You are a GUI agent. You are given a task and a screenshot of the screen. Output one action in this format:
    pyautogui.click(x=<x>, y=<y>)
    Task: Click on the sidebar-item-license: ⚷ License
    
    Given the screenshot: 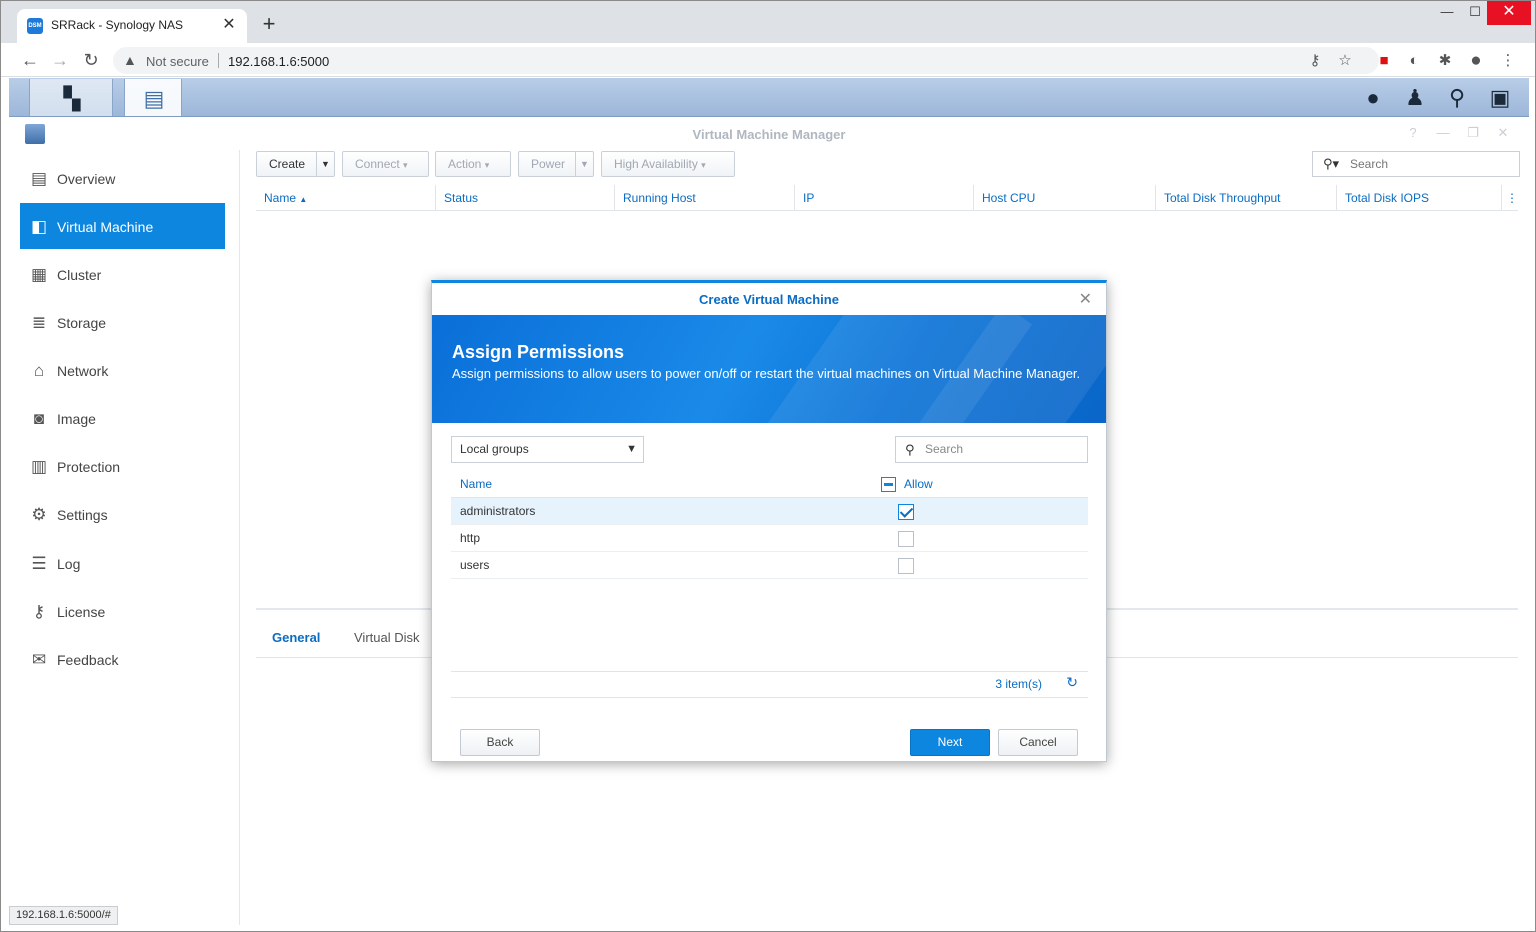 What is the action you would take?
    pyautogui.click(x=122, y=611)
    